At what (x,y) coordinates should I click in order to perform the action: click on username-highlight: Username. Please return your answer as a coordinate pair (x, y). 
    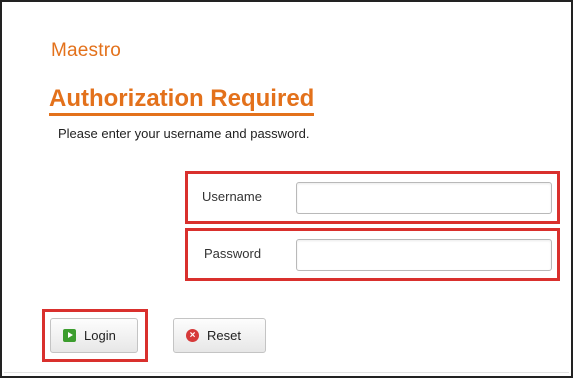
    Looking at the image, I should click on (372, 197).